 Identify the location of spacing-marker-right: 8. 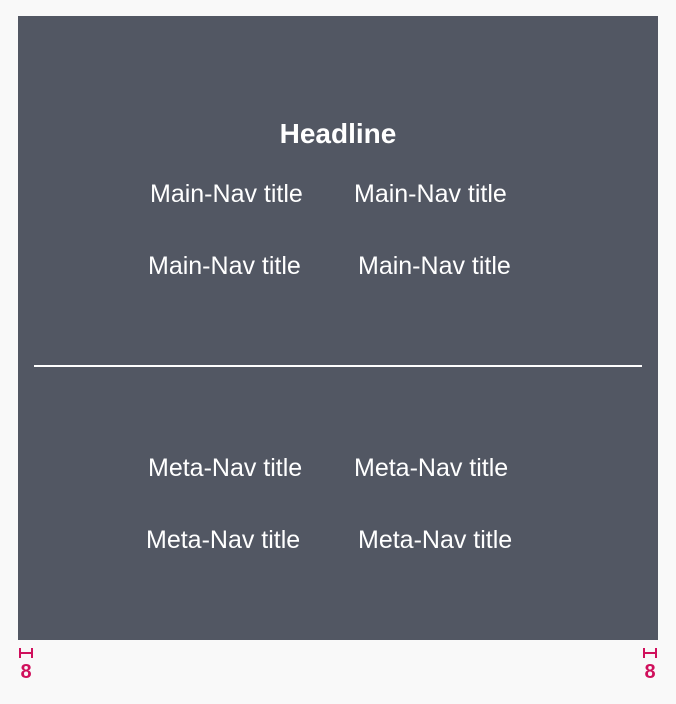
(650, 665).